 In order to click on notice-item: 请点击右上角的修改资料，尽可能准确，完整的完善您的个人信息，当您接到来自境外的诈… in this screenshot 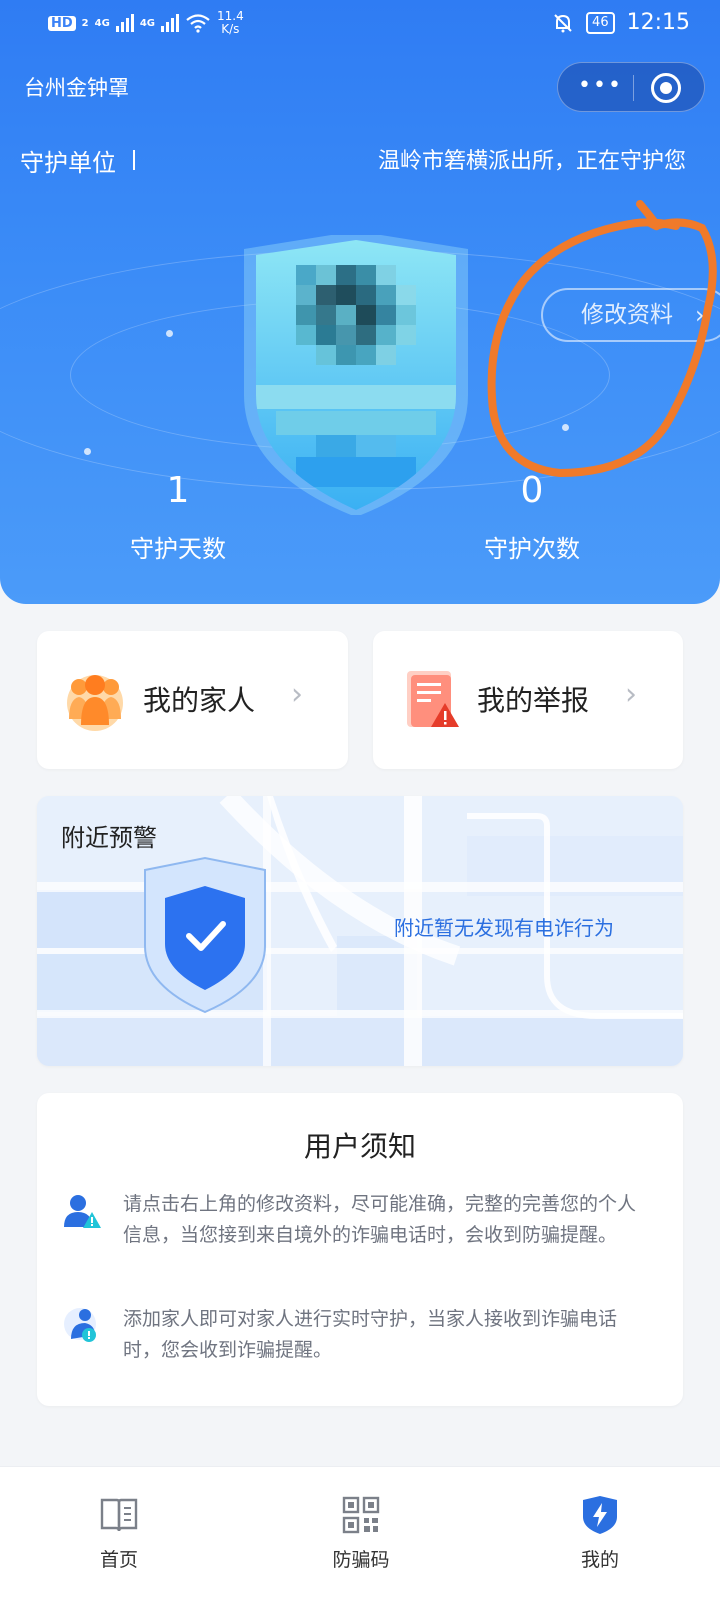, I will do `click(380, 1219)`.